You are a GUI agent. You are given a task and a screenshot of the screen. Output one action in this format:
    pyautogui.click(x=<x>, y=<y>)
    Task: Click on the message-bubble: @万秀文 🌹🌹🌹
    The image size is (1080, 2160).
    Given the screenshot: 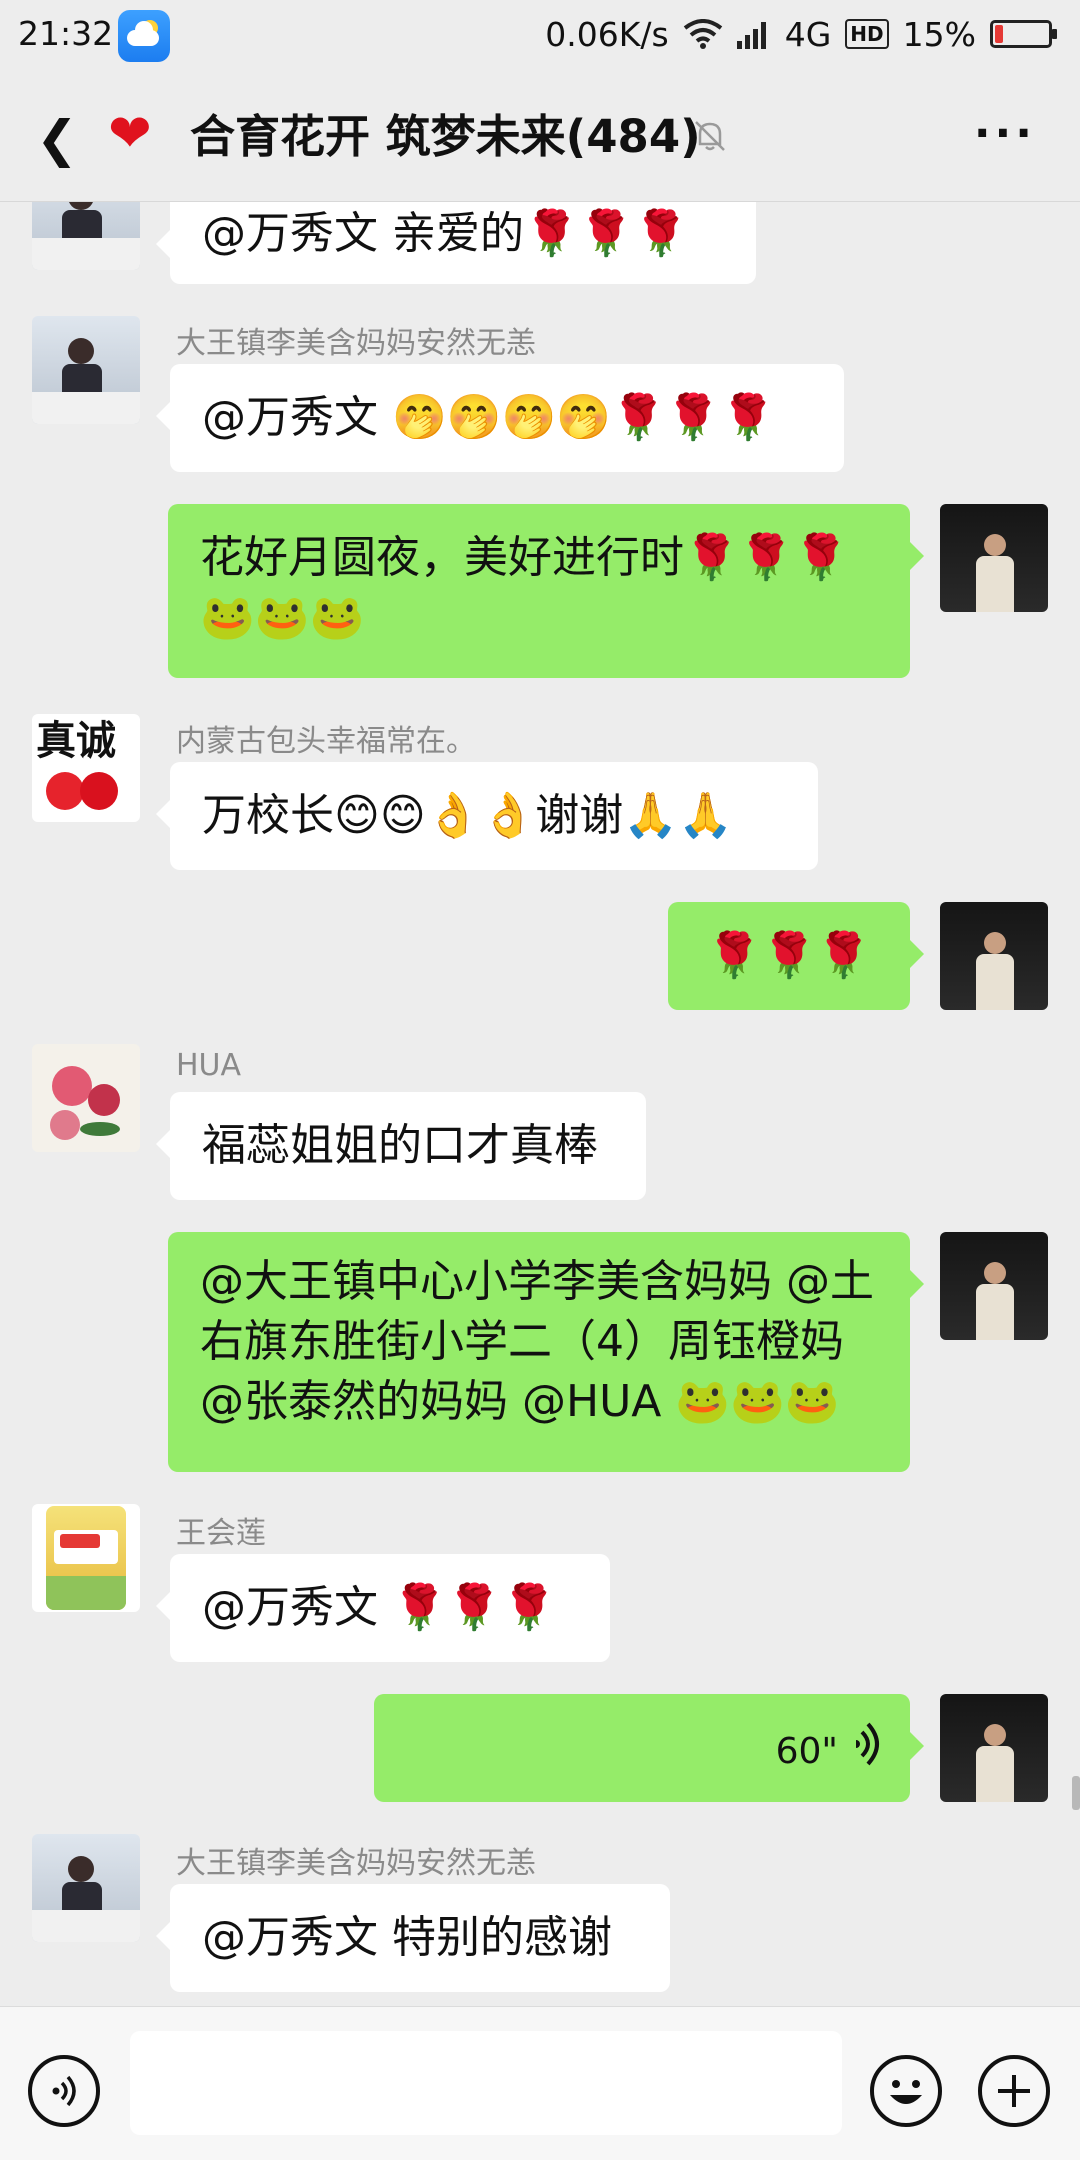 What is the action you would take?
    pyautogui.click(x=383, y=1608)
    